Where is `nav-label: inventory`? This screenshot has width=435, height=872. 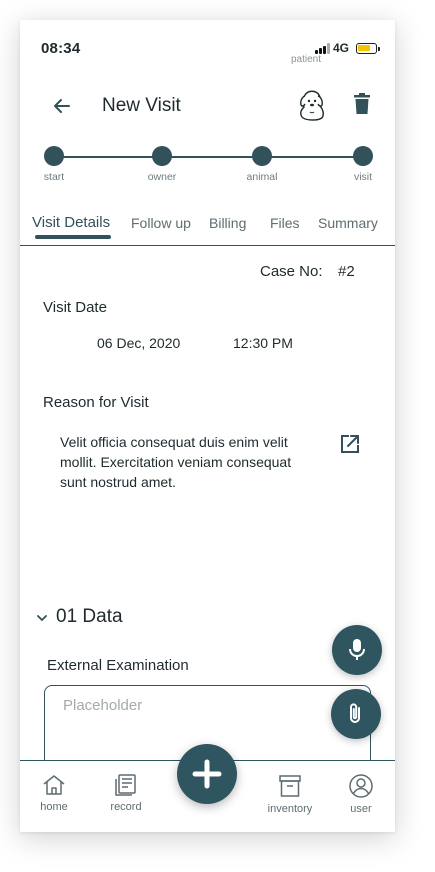 nav-label: inventory is located at coordinates (290, 809).